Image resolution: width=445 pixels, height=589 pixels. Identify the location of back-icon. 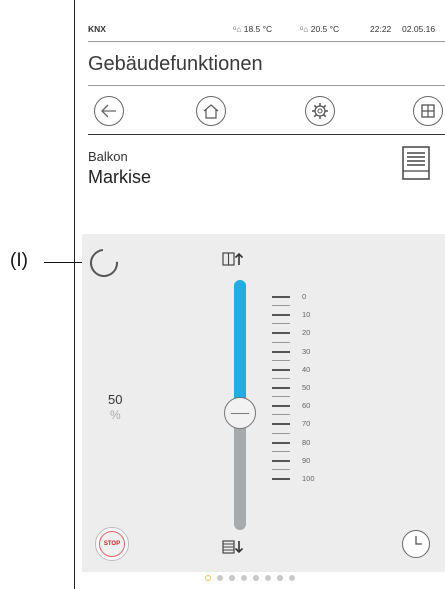
(108, 111).